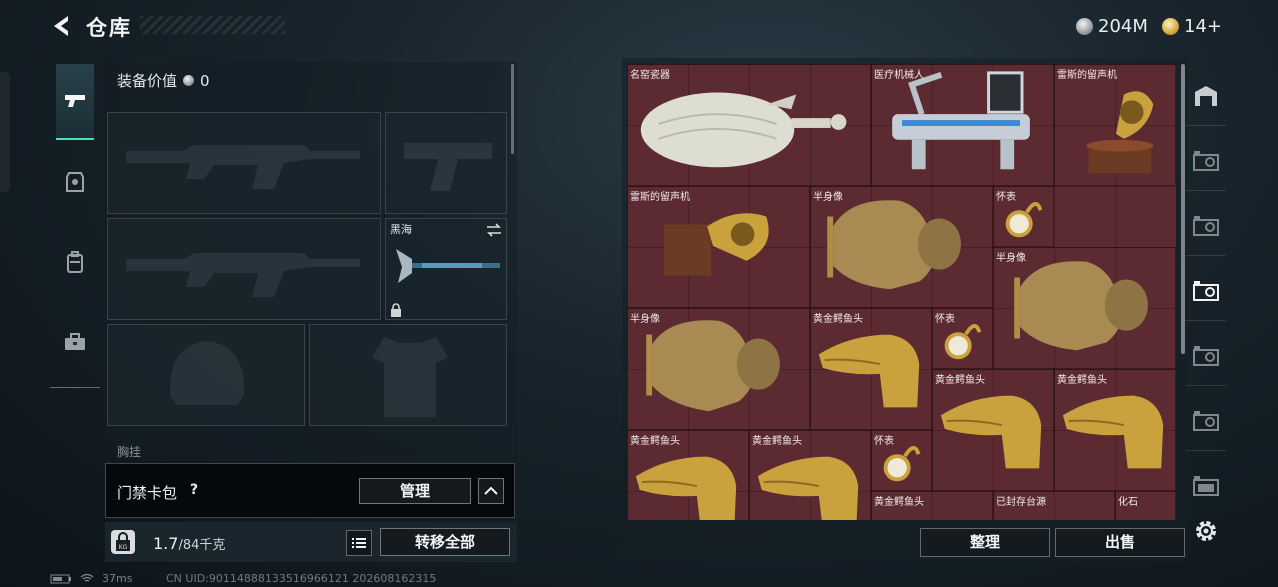 This screenshot has width=1278, height=587. What do you see at coordinates (871, 369) in the screenshot?
I see `stash-item-croc-head-1: 黄金鳄鱼头` at bounding box center [871, 369].